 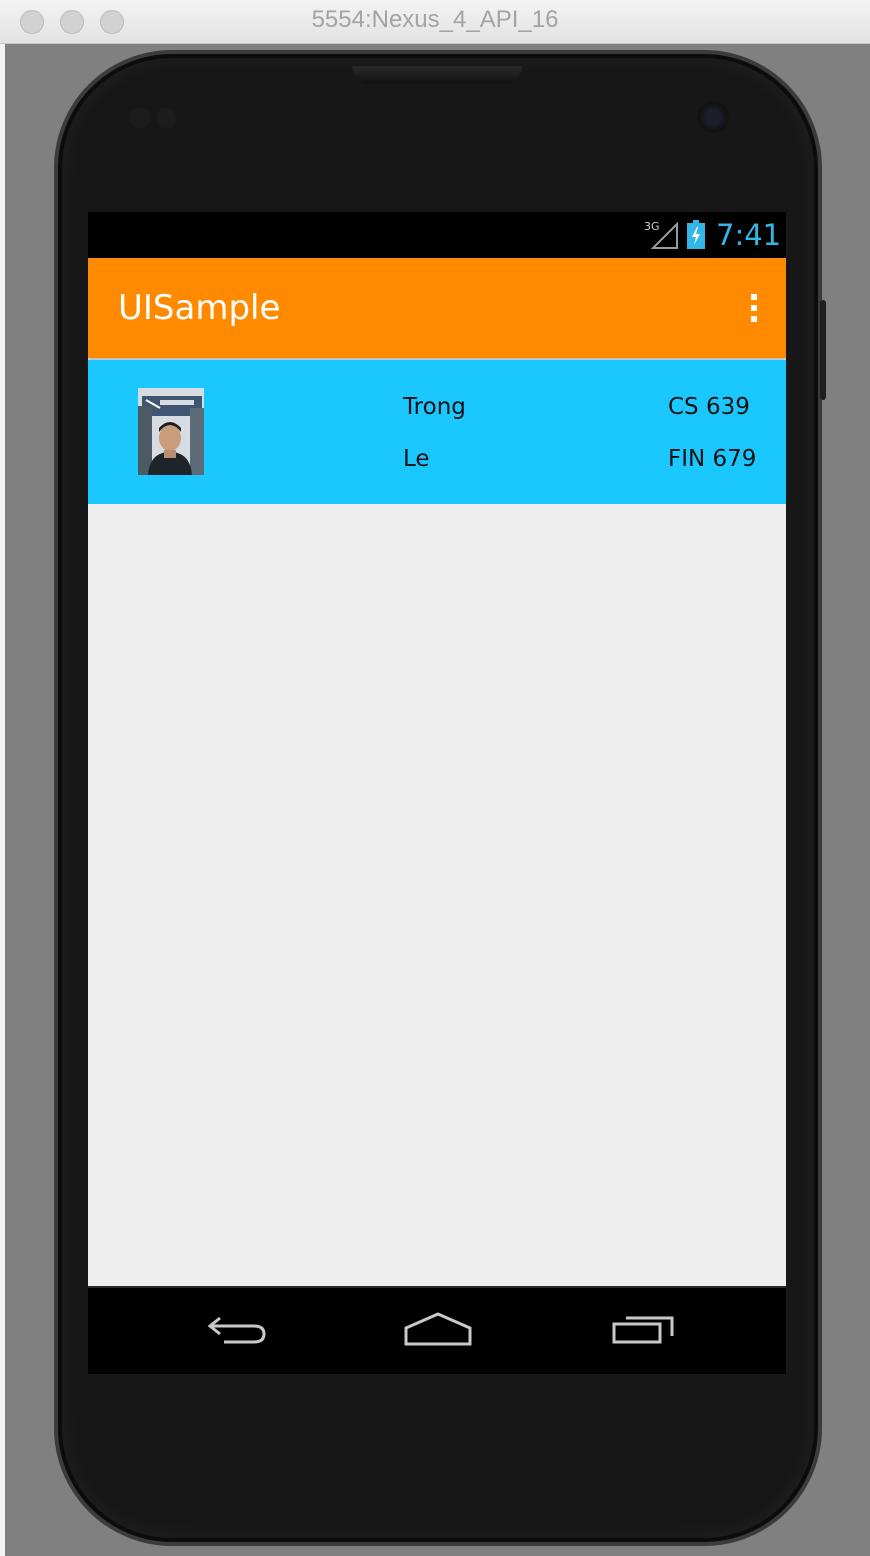 I want to click on earpiece-speaker, so click(x=437, y=75).